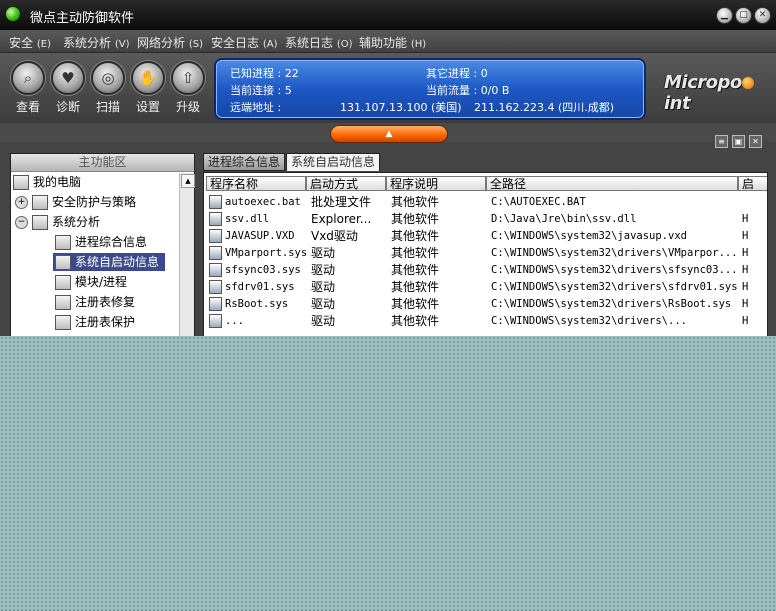  What do you see at coordinates (724, 15) in the screenshot?
I see `minimize-button: ▁` at bounding box center [724, 15].